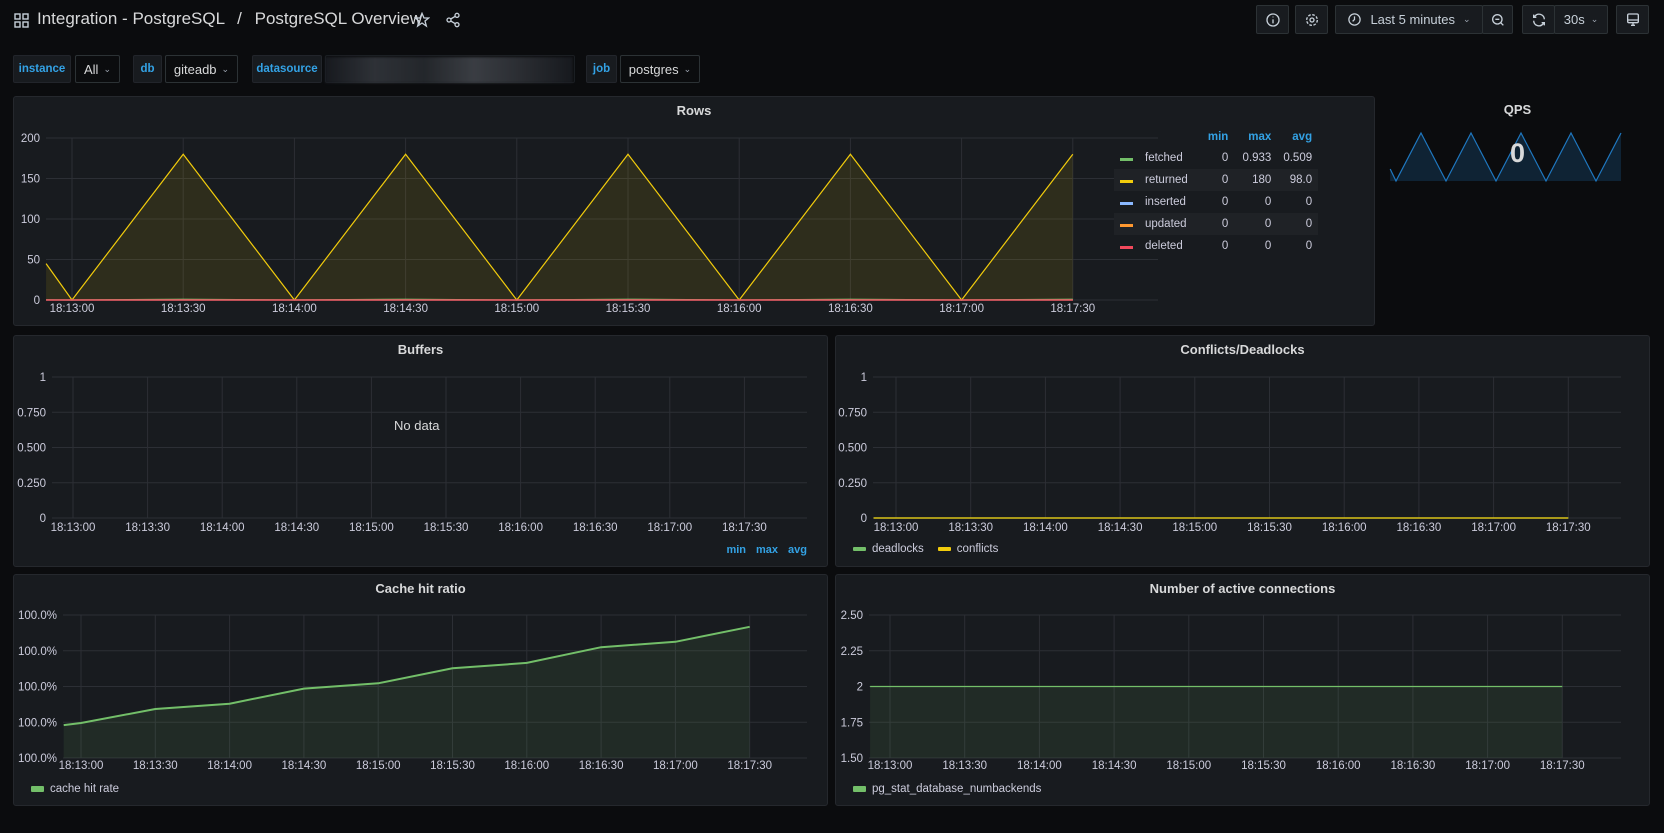 Image resolution: width=1664 pixels, height=833 pixels. Describe the element at coordinates (130, 18) in the screenshot. I see `folder-link: Integration - PostgreSQL` at that location.